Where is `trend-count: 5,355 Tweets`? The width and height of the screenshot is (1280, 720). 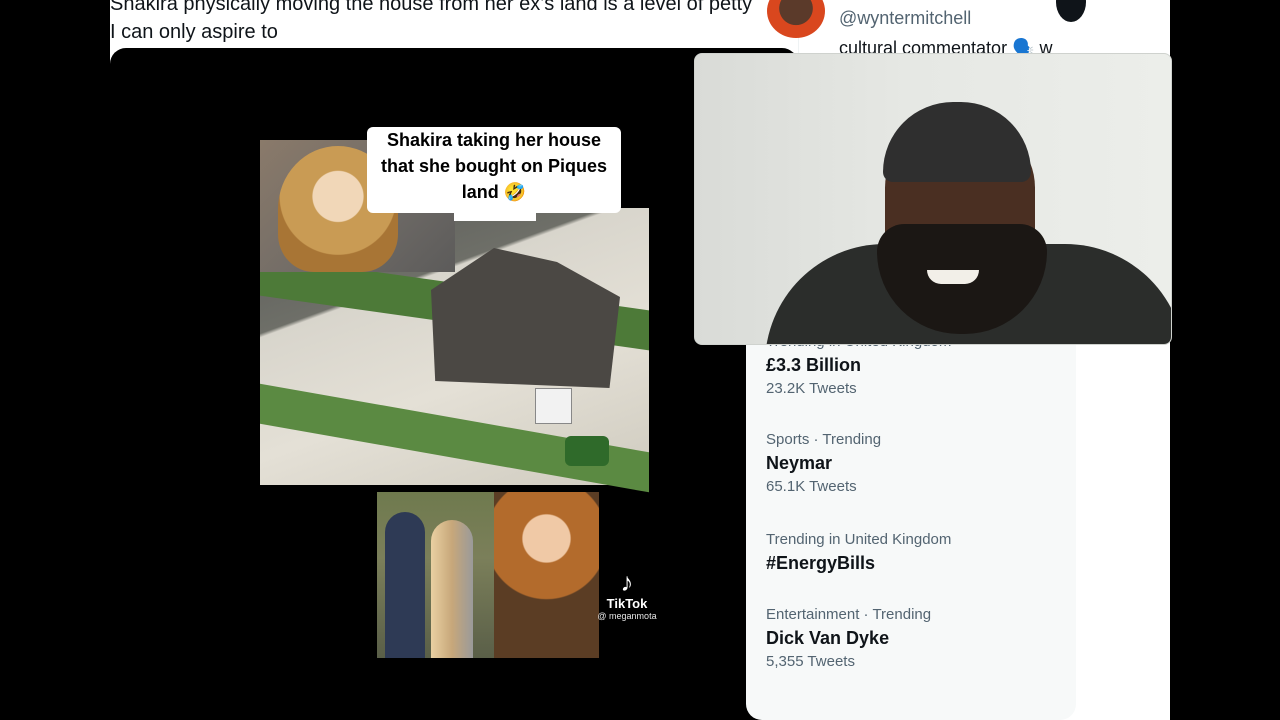 trend-count: 5,355 Tweets is located at coordinates (810, 661).